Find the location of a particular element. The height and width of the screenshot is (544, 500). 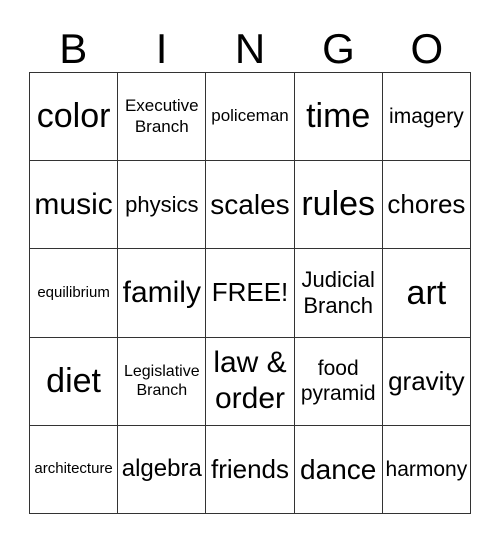

bingo-cell: family is located at coordinates (162, 293).